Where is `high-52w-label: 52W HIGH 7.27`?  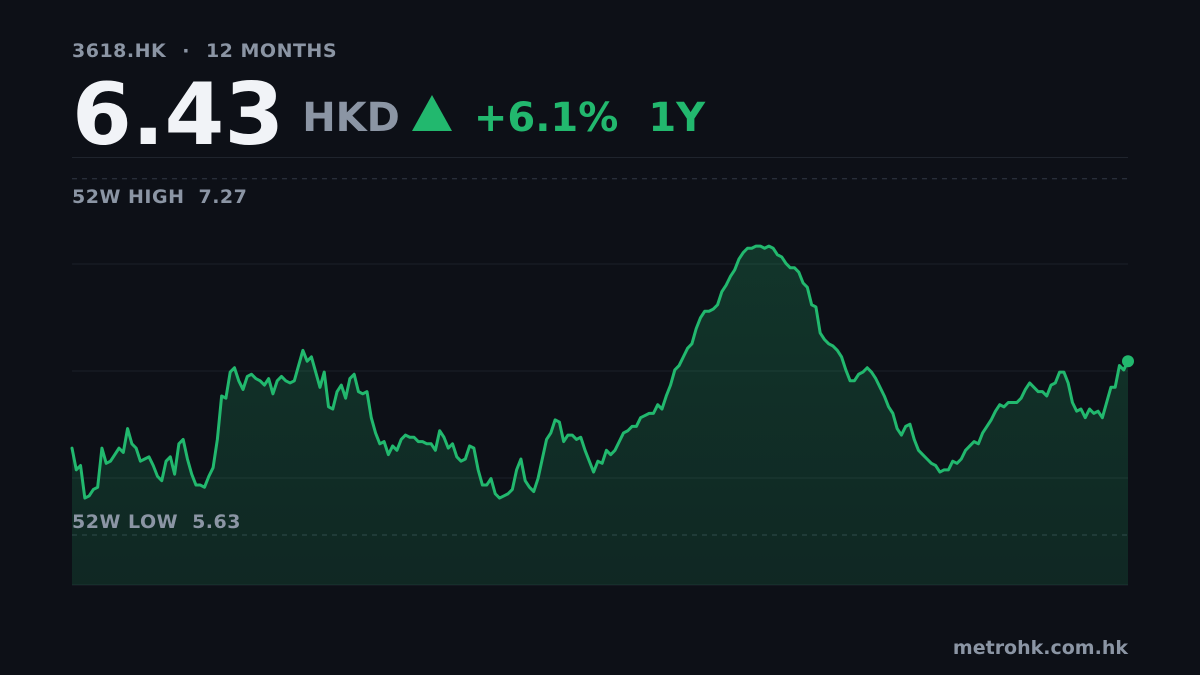 high-52w-label: 52W HIGH 7.27 is located at coordinates (159, 197).